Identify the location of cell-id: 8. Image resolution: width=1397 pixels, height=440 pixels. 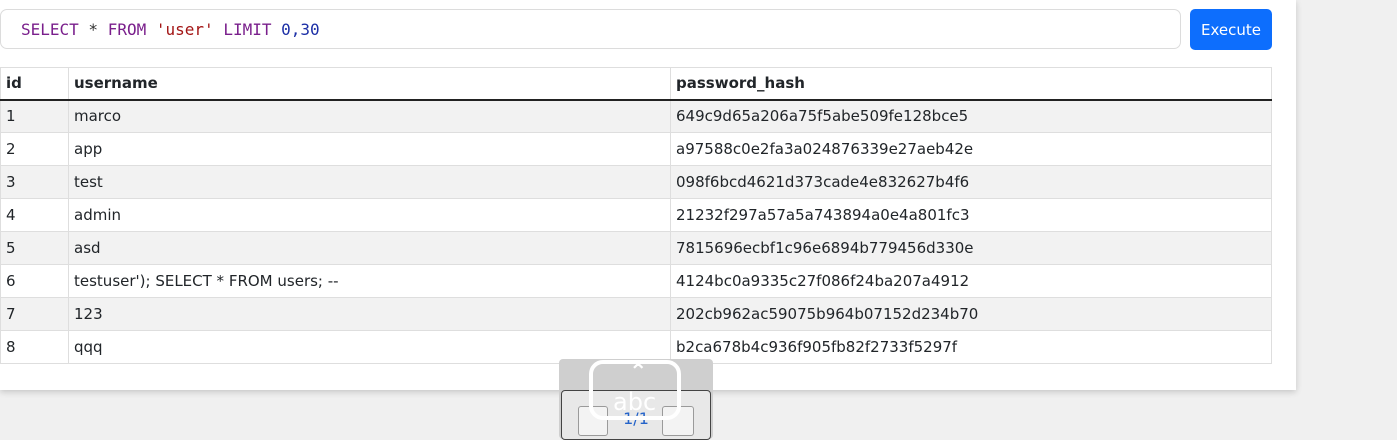
(34, 347).